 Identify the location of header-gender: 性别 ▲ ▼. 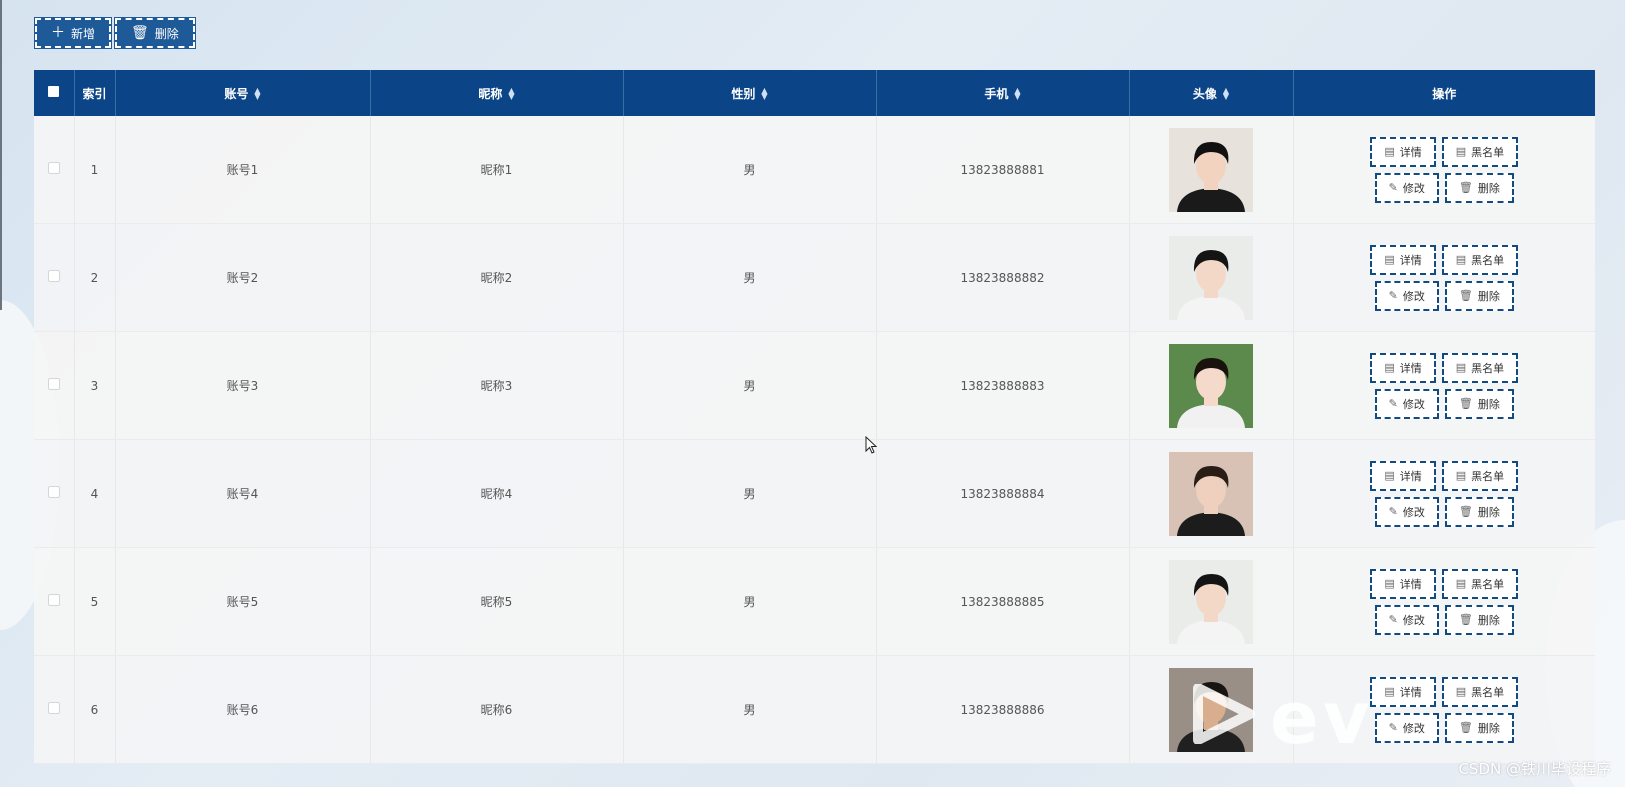
(750, 93).